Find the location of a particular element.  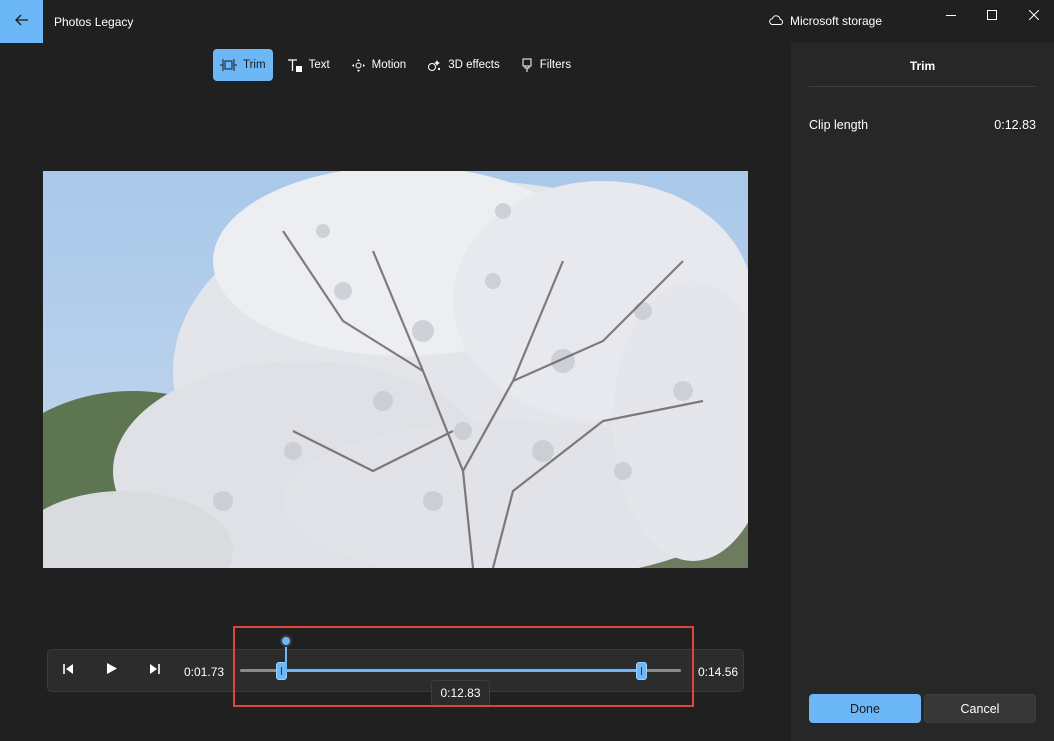

text-icon is located at coordinates (295, 65).